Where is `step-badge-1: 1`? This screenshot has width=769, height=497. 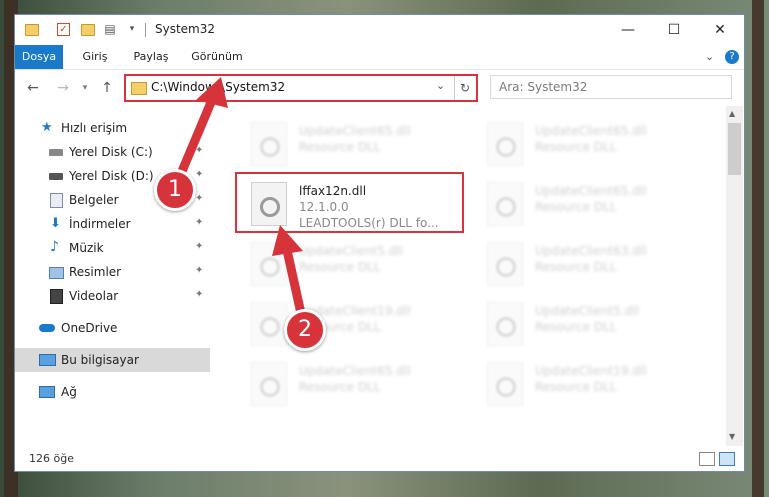
step-badge-1: 1 is located at coordinates (175, 190).